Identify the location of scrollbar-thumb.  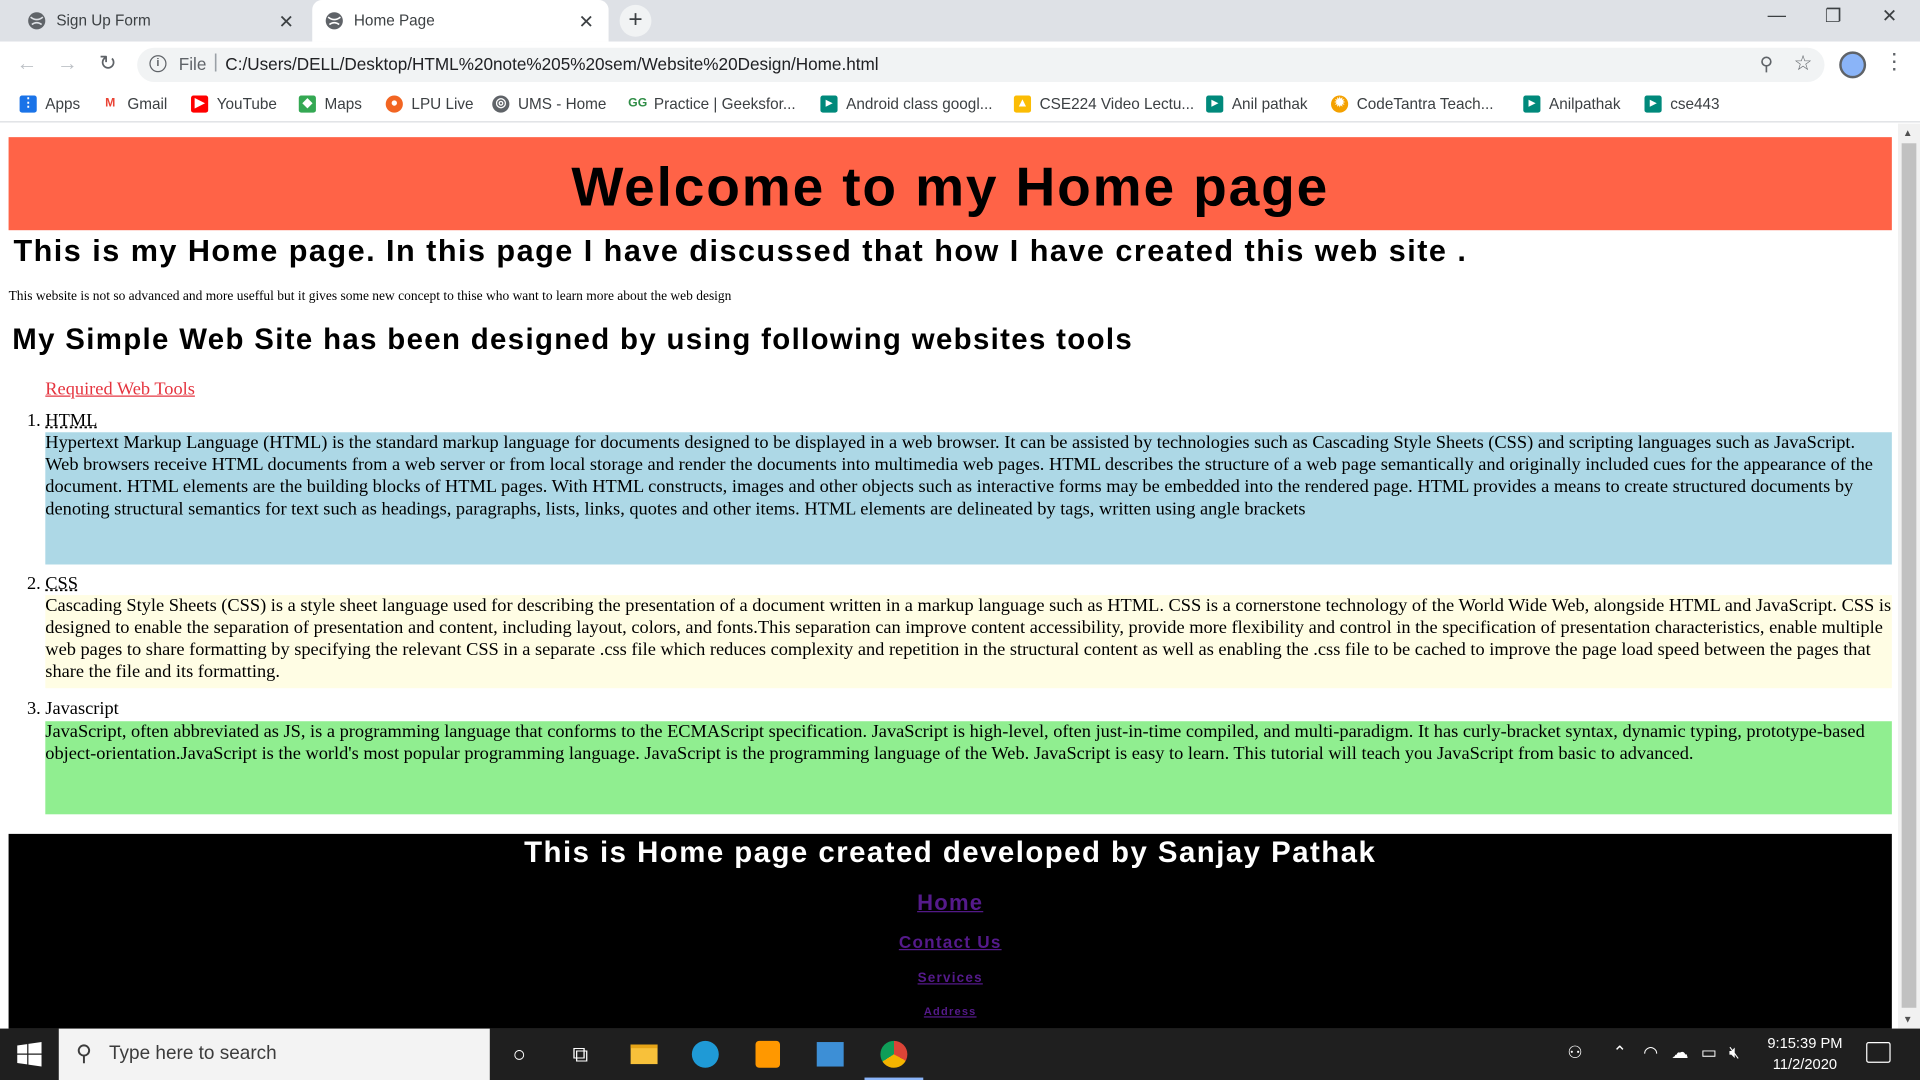
(1909, 575).